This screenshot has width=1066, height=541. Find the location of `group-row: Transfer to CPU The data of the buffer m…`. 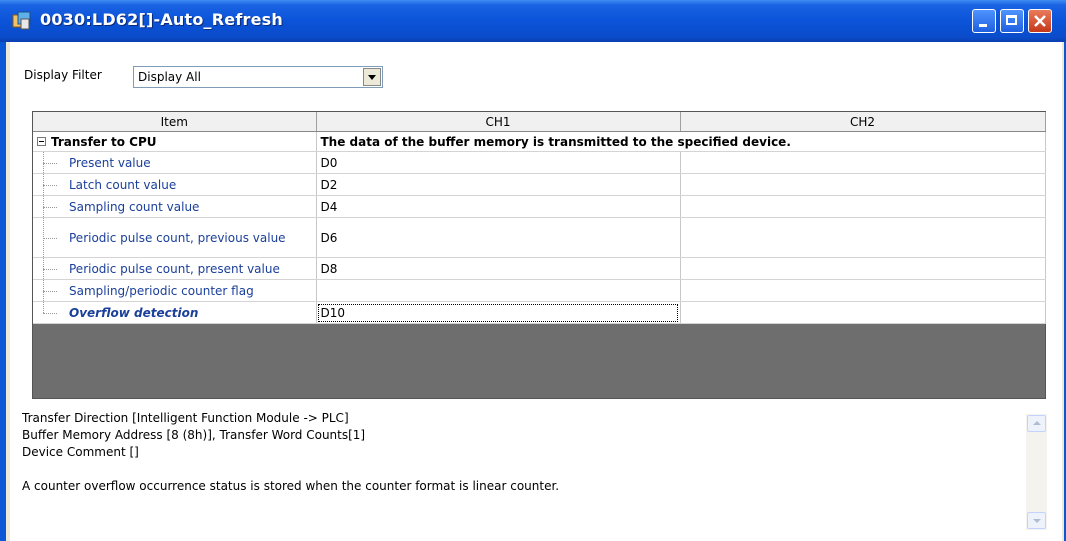

group-row: Transfer to CPU The data of the buffer m… is located at coordinates (539, 141).